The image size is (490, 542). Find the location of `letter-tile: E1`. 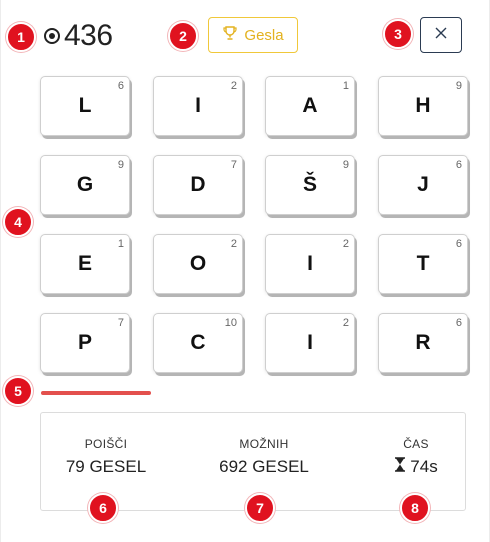

letter-tile: E1 is located at coordinates (85, 264).